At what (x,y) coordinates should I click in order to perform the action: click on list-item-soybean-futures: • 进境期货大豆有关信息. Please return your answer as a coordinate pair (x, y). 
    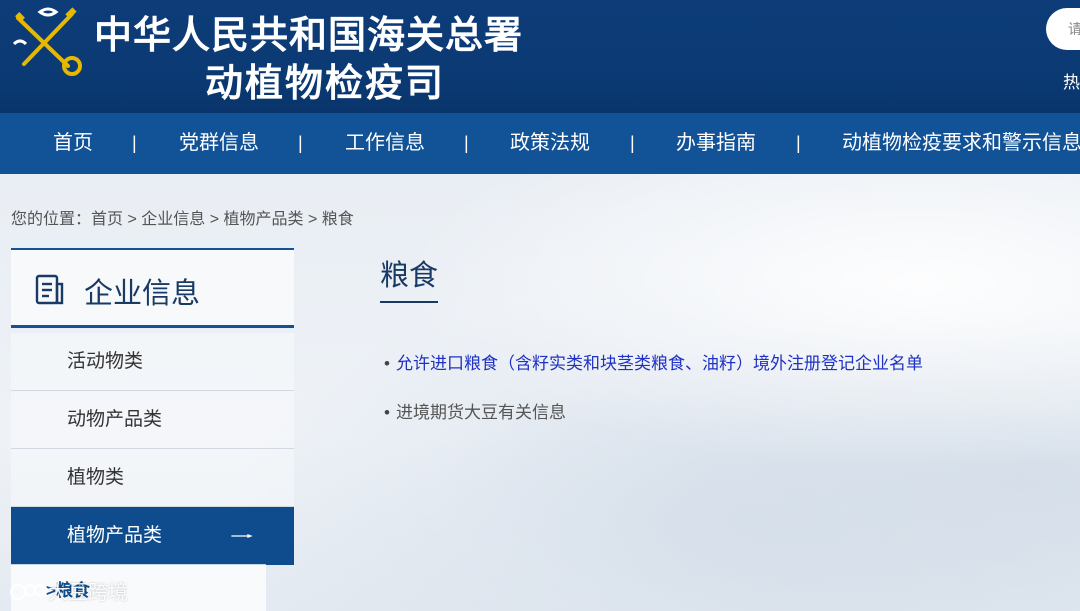
    Looking at the image, I should click on (475, 410).